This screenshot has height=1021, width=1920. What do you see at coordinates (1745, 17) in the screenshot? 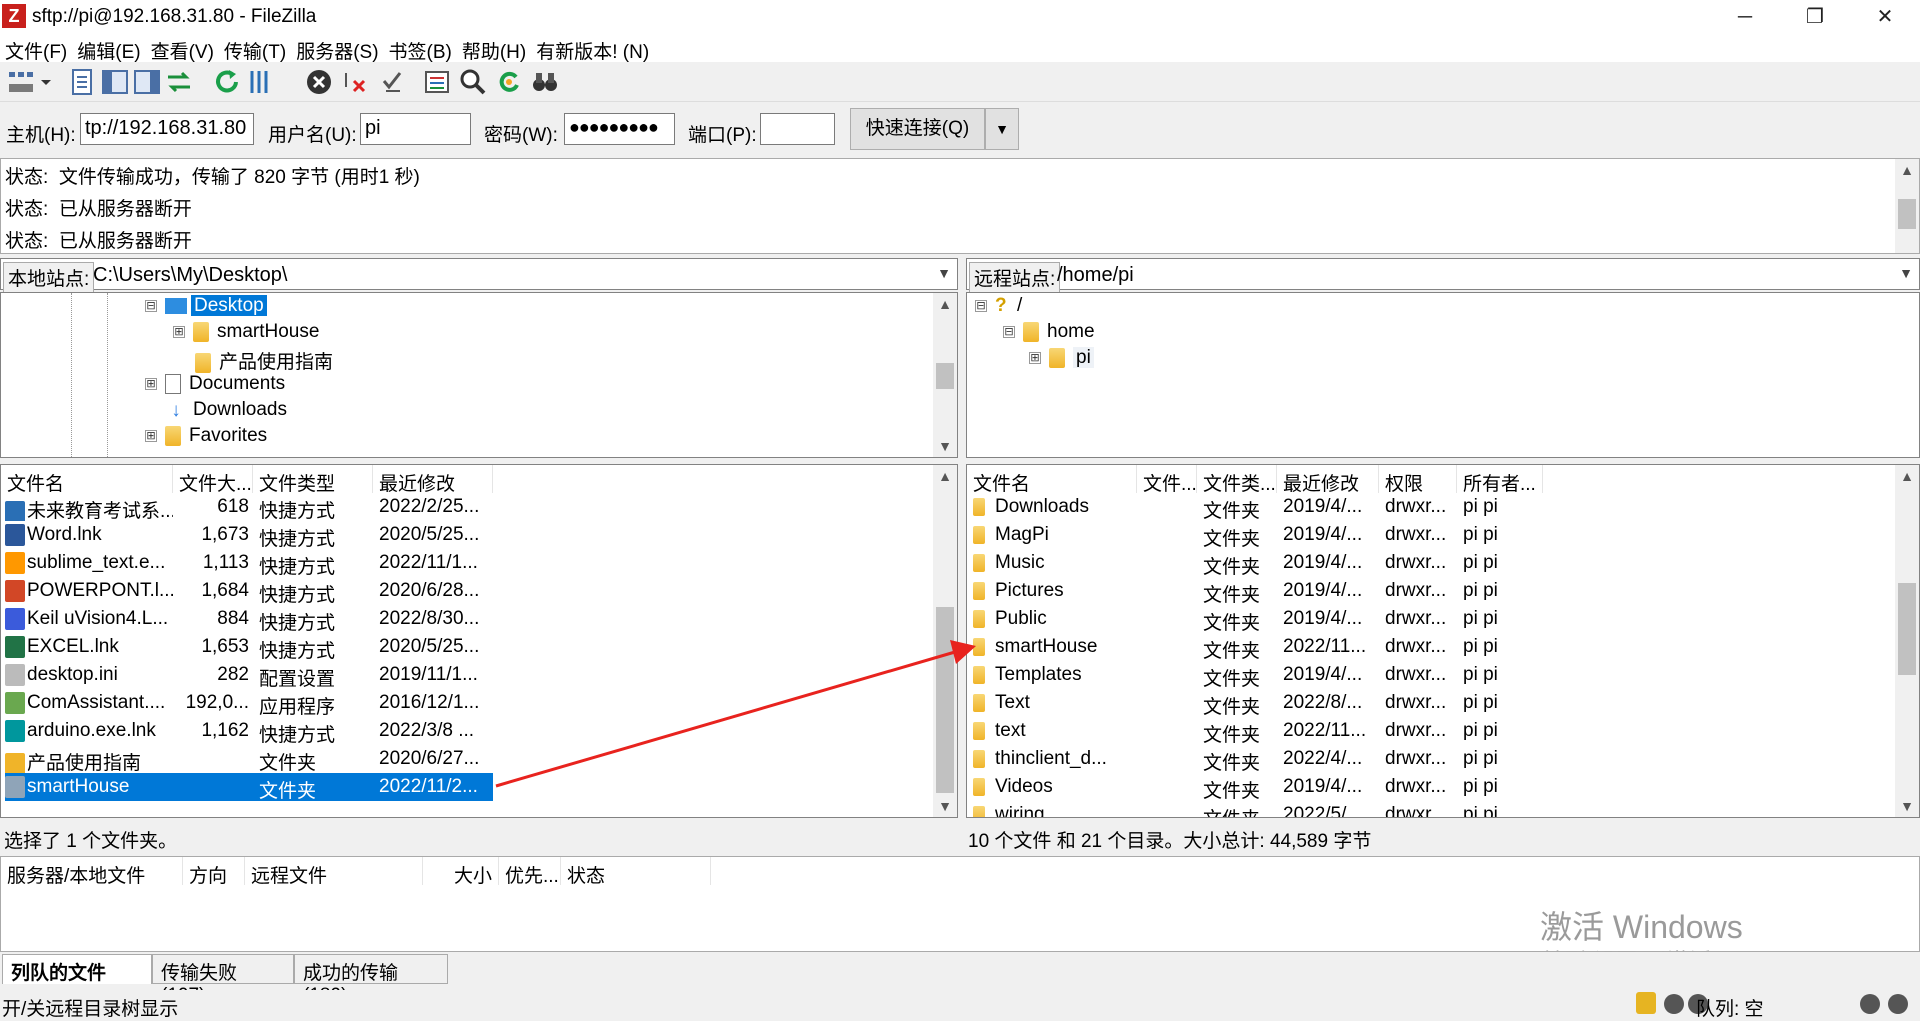
I see `minimize-button: ─` at bounding box center [1745, 17].